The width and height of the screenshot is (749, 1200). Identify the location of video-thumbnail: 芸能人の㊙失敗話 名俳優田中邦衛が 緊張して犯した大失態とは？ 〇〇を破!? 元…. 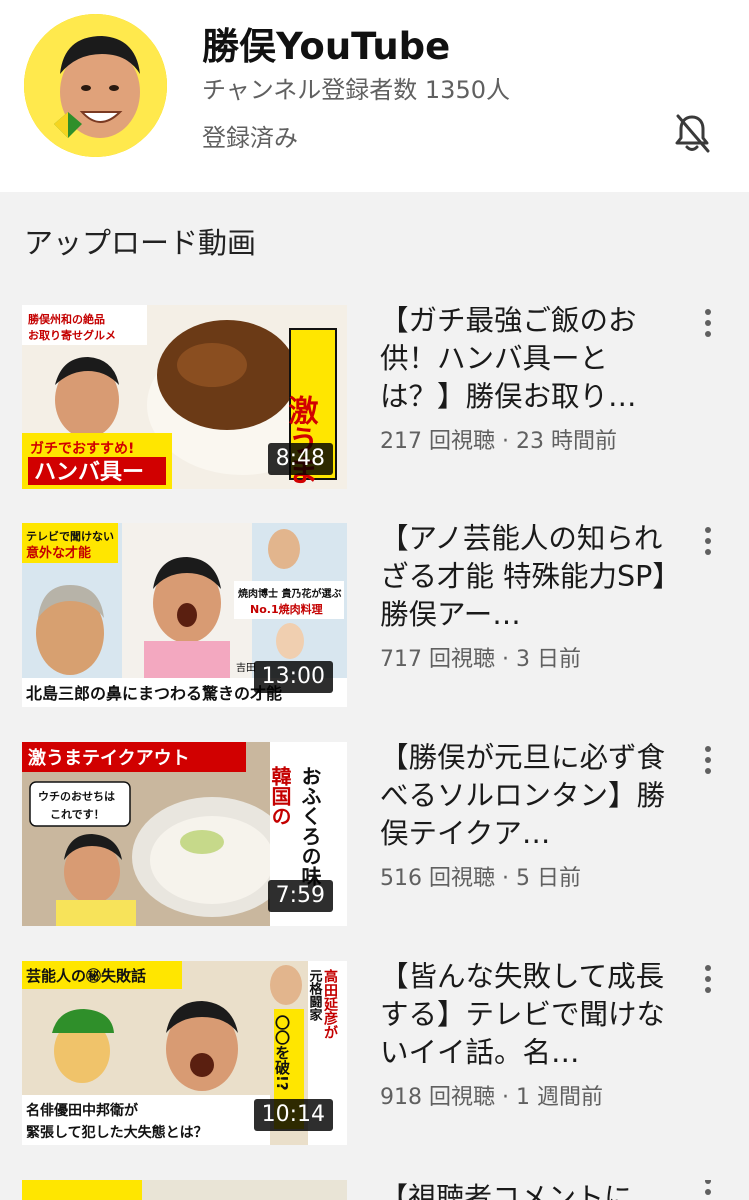
(184, 1053).